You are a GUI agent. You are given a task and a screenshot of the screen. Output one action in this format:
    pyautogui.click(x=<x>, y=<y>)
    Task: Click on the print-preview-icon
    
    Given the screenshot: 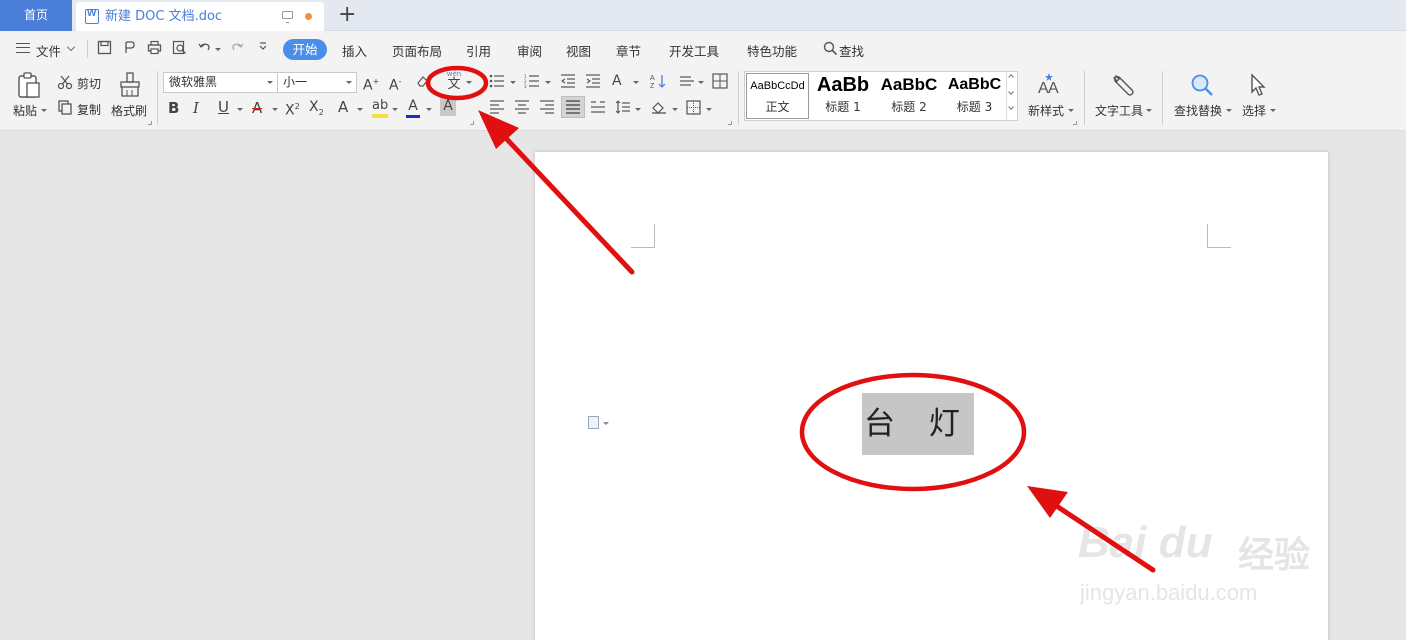 What is the action you would take?
    pyautogui.click(x=179, y=48)
    